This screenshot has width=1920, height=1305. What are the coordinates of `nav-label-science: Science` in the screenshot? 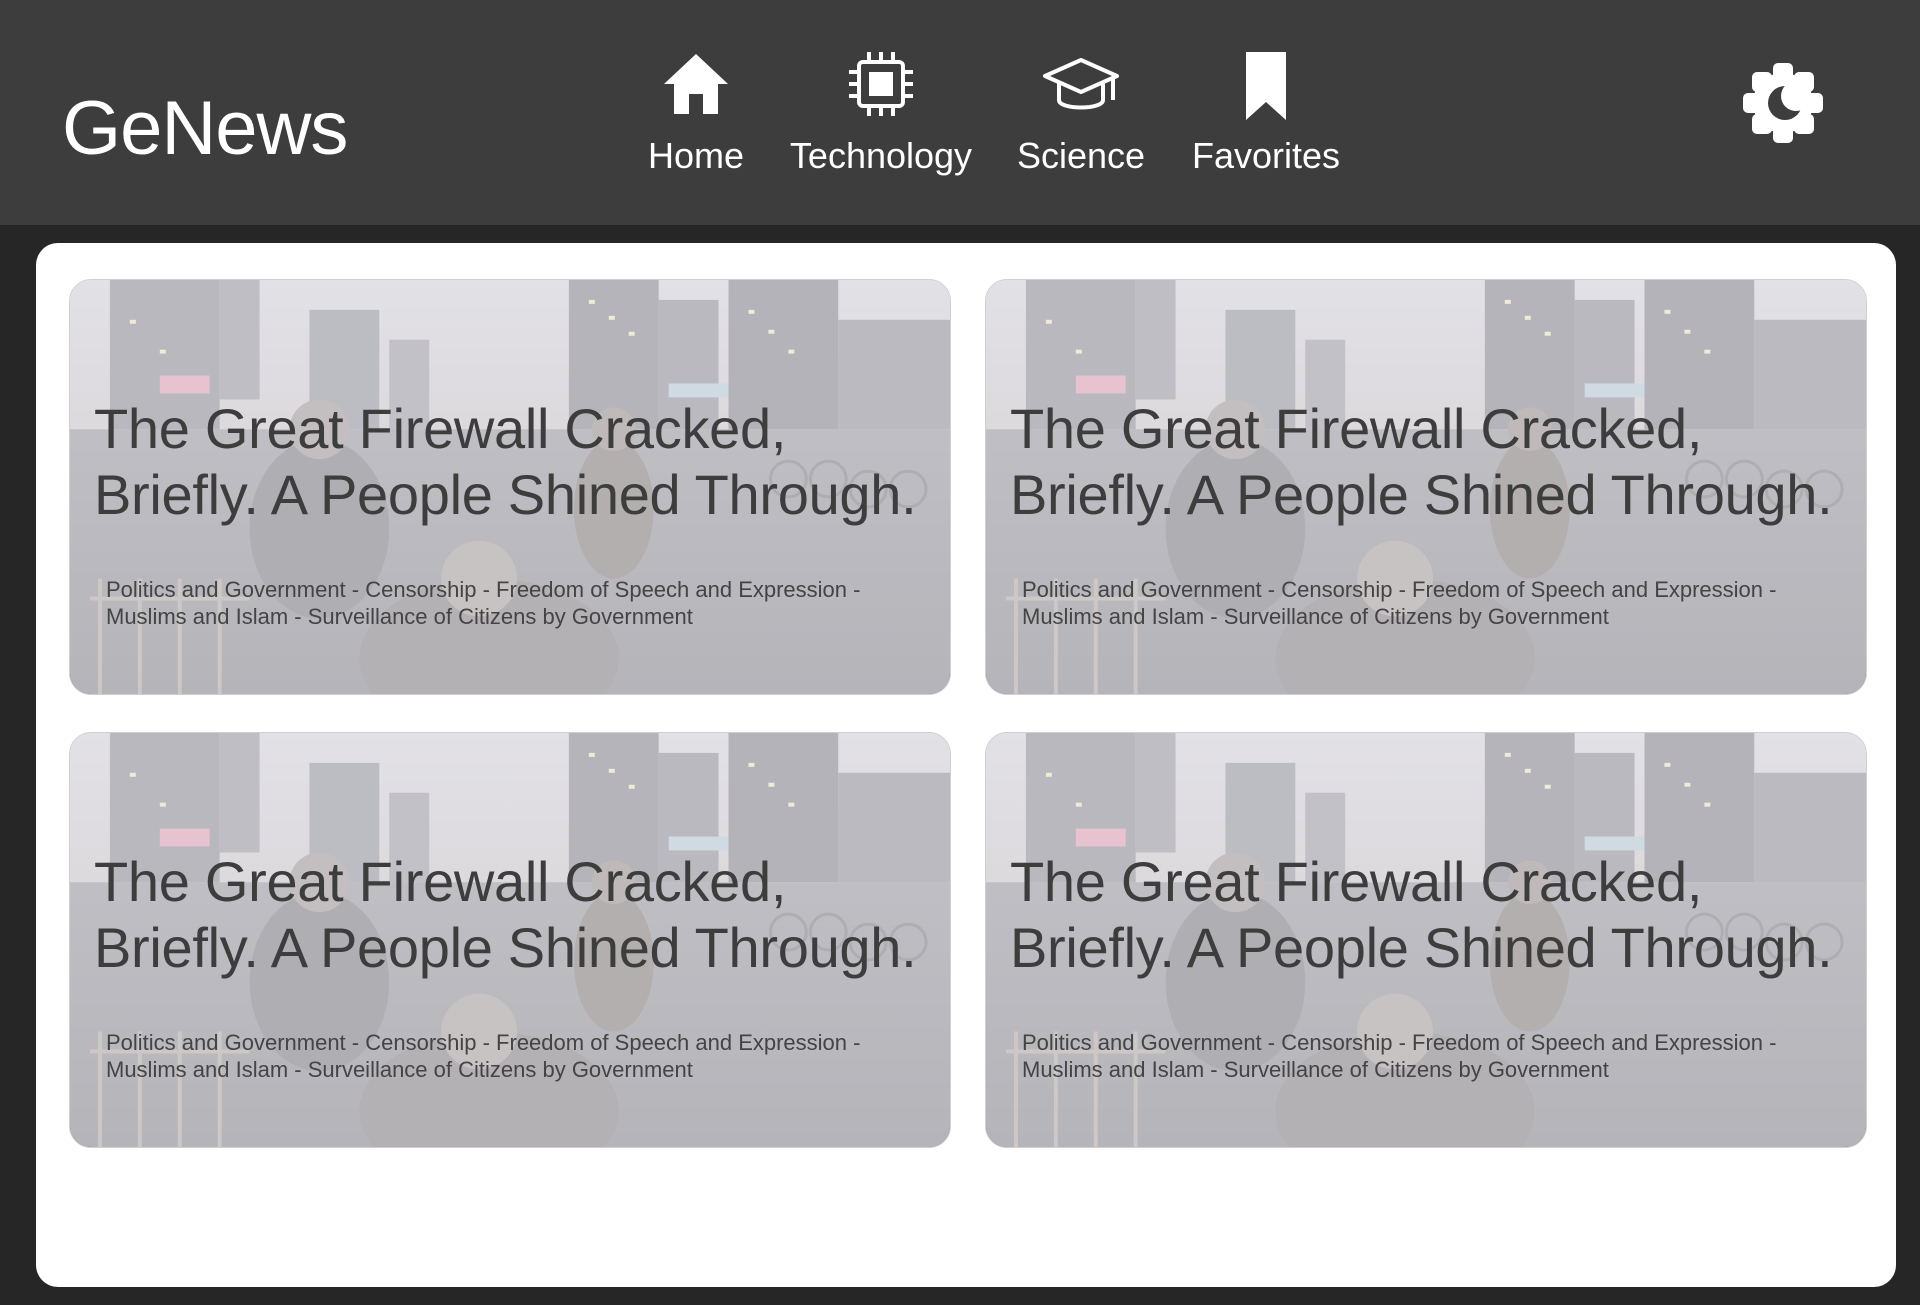 It's located at (1081, 155).